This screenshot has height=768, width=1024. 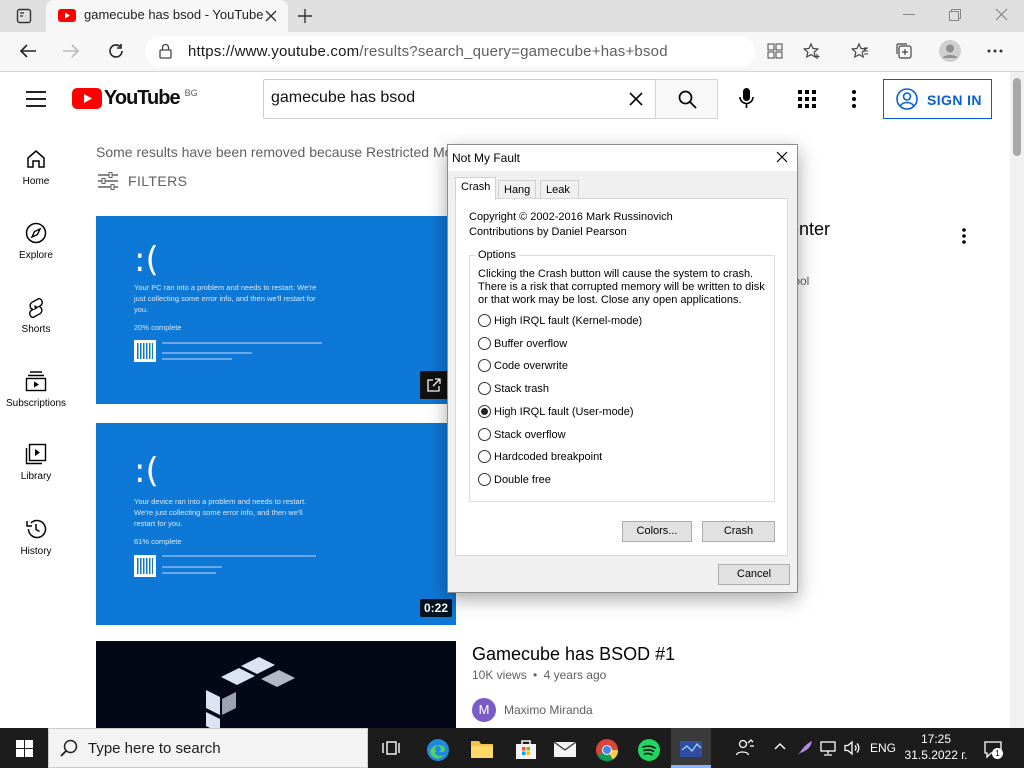 What do you see at coordinates (746, 98) in the screenshot?
I see `microphone-icon` at bounding box center [746, 98].